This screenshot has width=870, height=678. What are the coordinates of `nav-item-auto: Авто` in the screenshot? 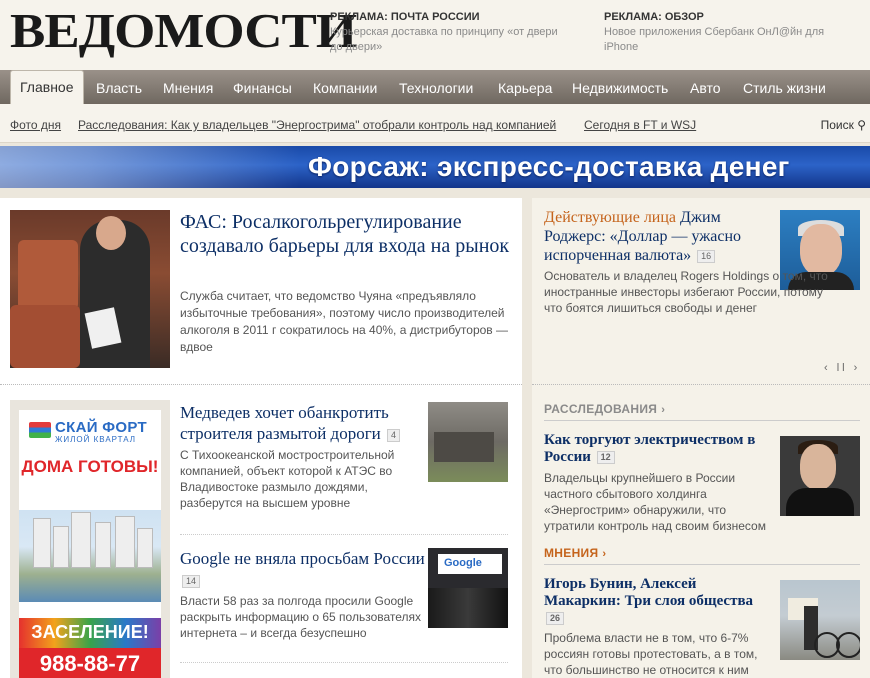 It's located at (705, 87).